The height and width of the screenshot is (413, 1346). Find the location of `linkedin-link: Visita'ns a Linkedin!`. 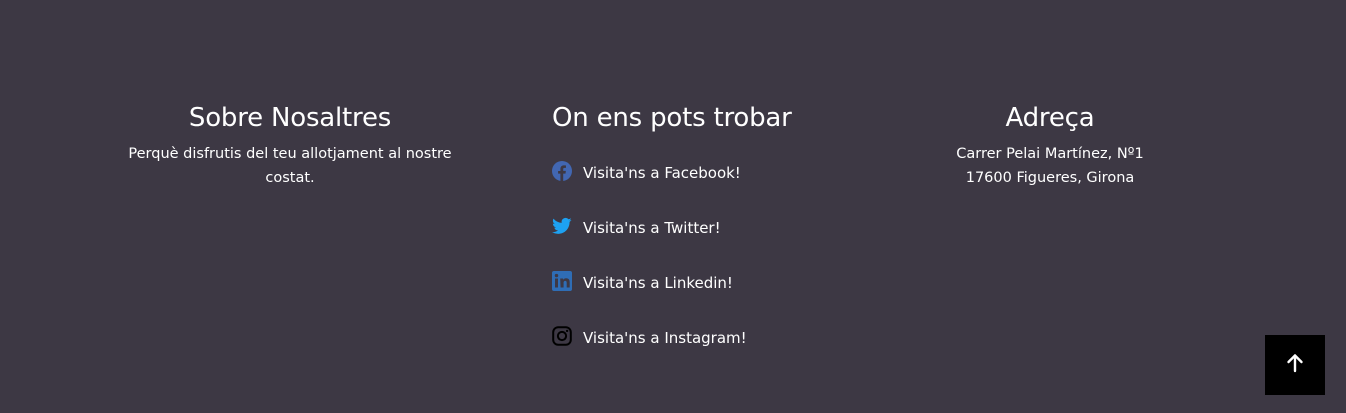

linkedin-link: Visita'ns a Linkedin! is located at coordinates (717, 283).